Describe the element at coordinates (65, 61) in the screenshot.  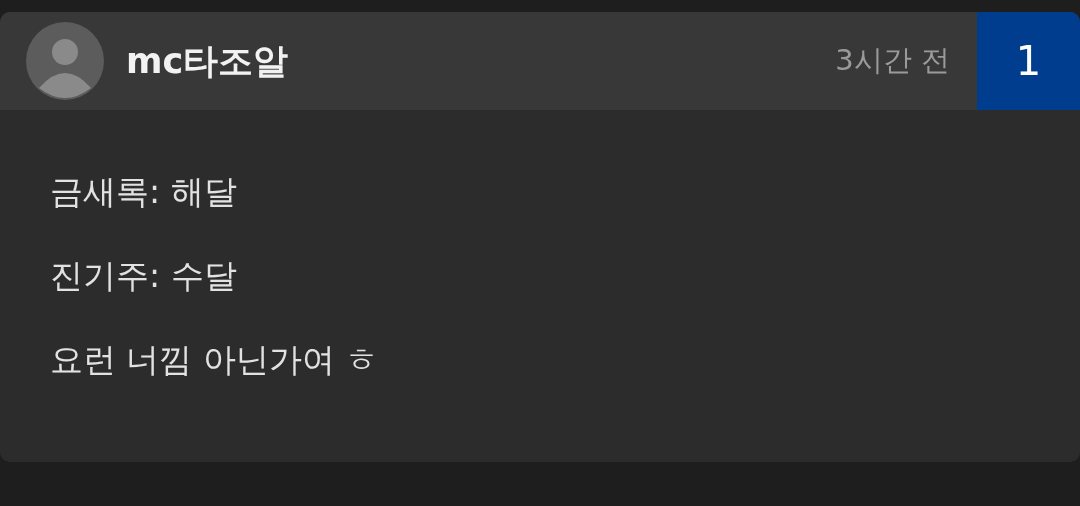
I see `avatar-icon` at that location.